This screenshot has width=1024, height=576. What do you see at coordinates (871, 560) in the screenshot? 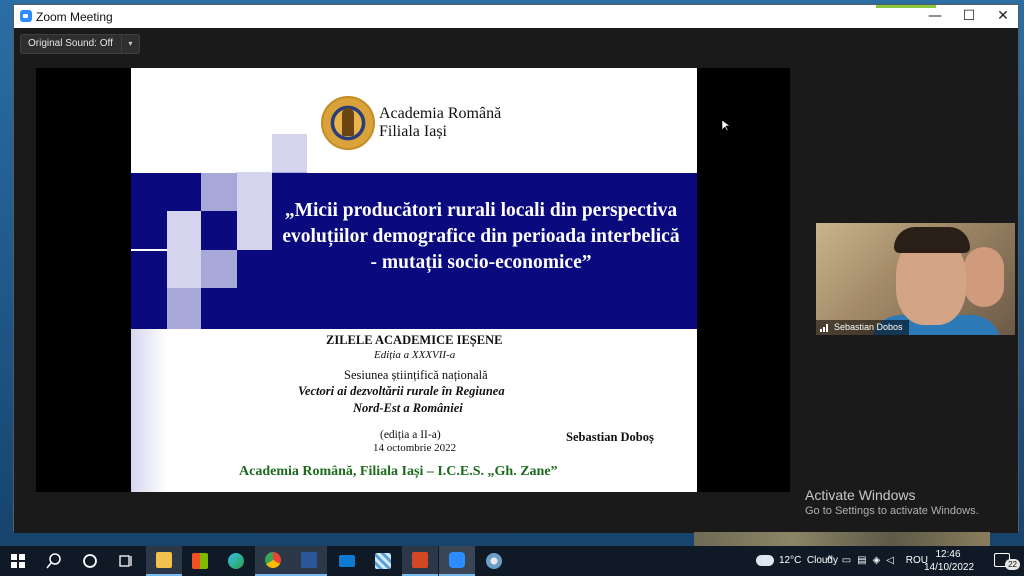
I see `tray-icons: ▭▤◈◁` at bounding box center [871, 560].